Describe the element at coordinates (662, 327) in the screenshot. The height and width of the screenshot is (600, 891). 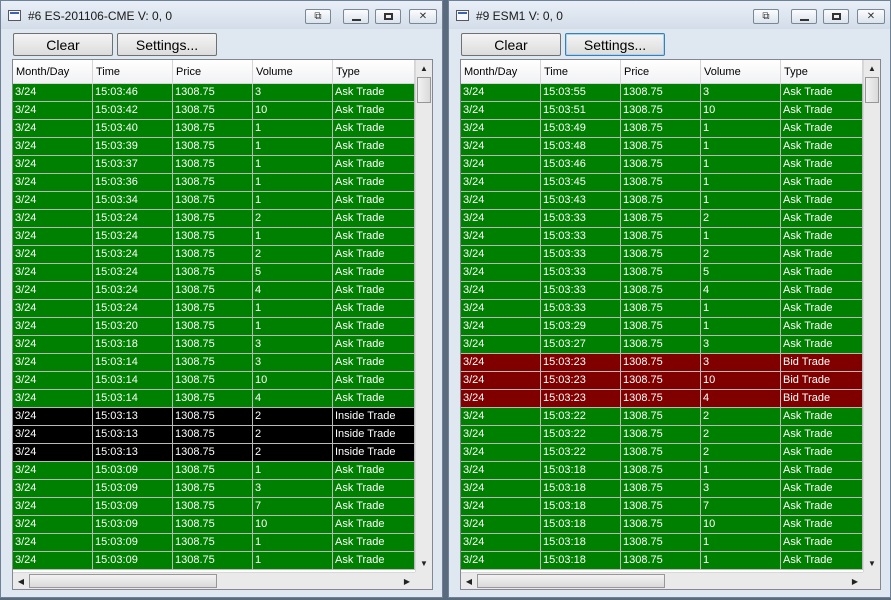
I see `table-row: 3/24 15:03:29 1308.75 1 Ask Trade` at that location.